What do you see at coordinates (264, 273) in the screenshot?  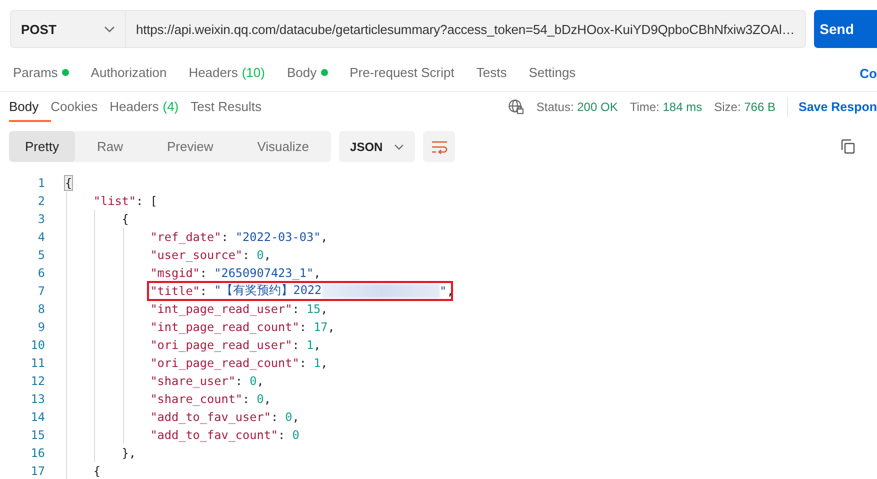 I see `code-token: "2650907423_1"` at bounding box center [264, 273].